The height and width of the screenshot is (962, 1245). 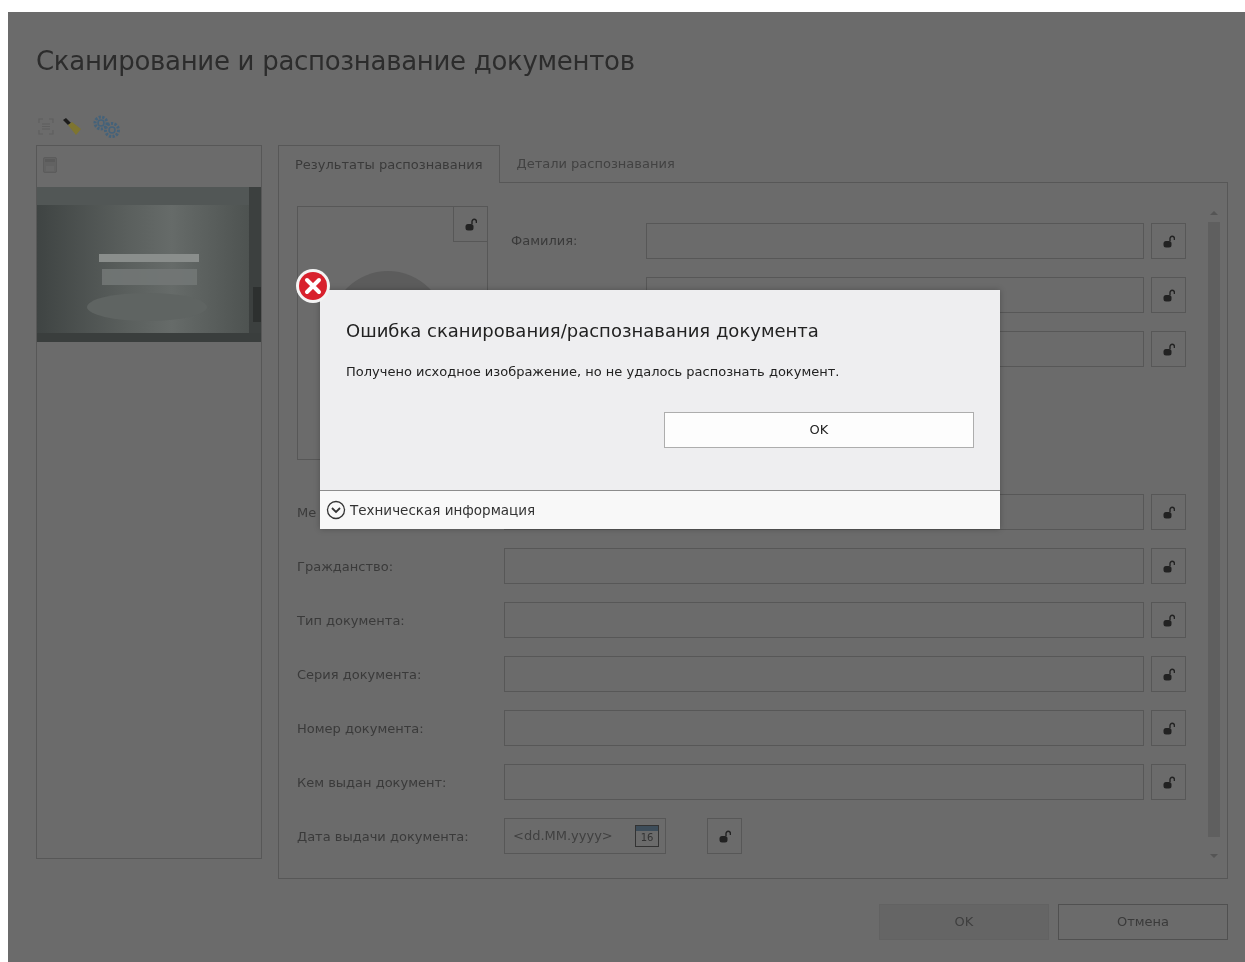 What do you see at coordinates (336, 61) in the screenshot?
I see `window-title: Сканирование и распознавание документов` at bounding box center [336, 61].